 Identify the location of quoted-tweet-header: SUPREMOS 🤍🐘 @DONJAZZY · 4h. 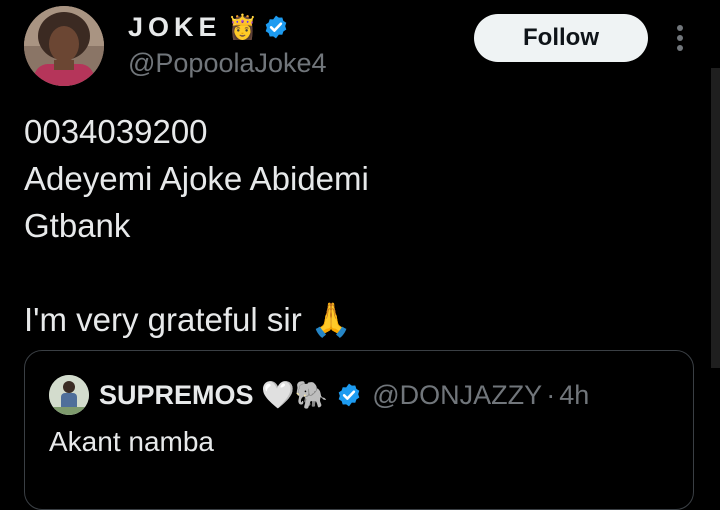
(344, 395).